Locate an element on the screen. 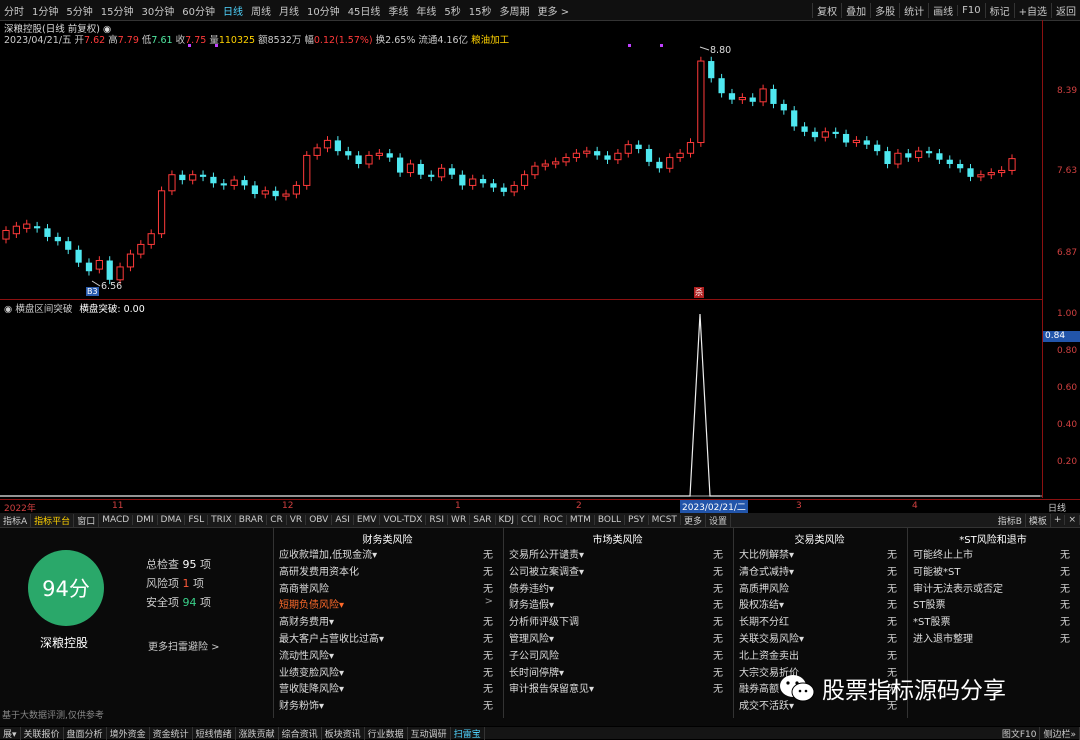 Image resolution: width=1080 pixels, height=740 pixels. risk-item: 财务造假▾ 无 is located at coordinates (616, 604).